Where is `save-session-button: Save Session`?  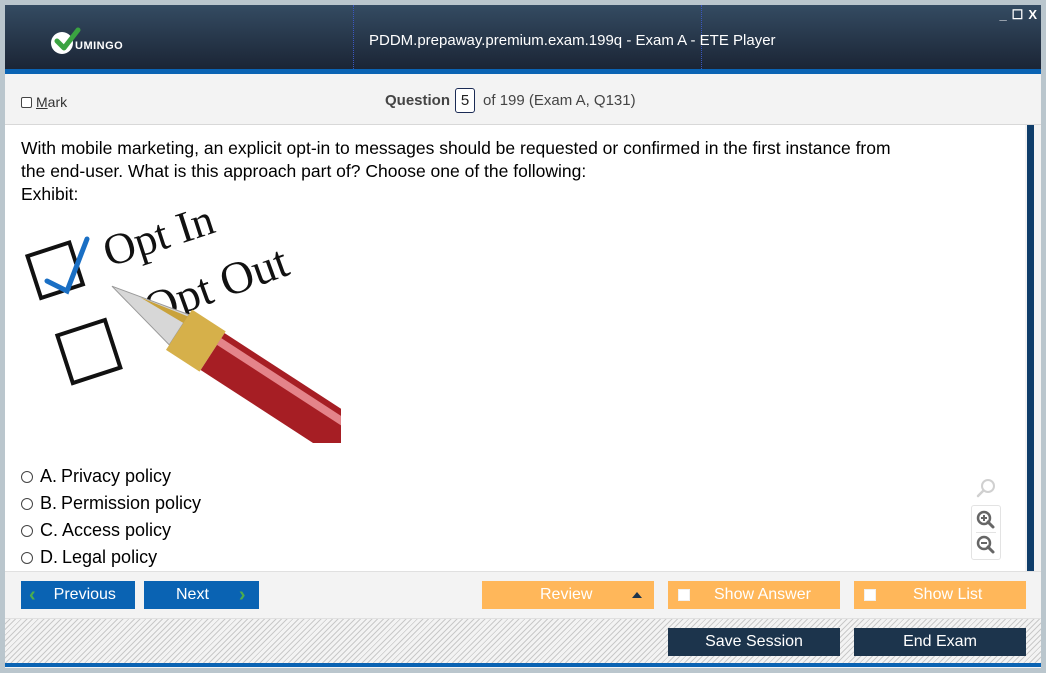
save-session-button: Save Session is located at coordinates (754, 642).